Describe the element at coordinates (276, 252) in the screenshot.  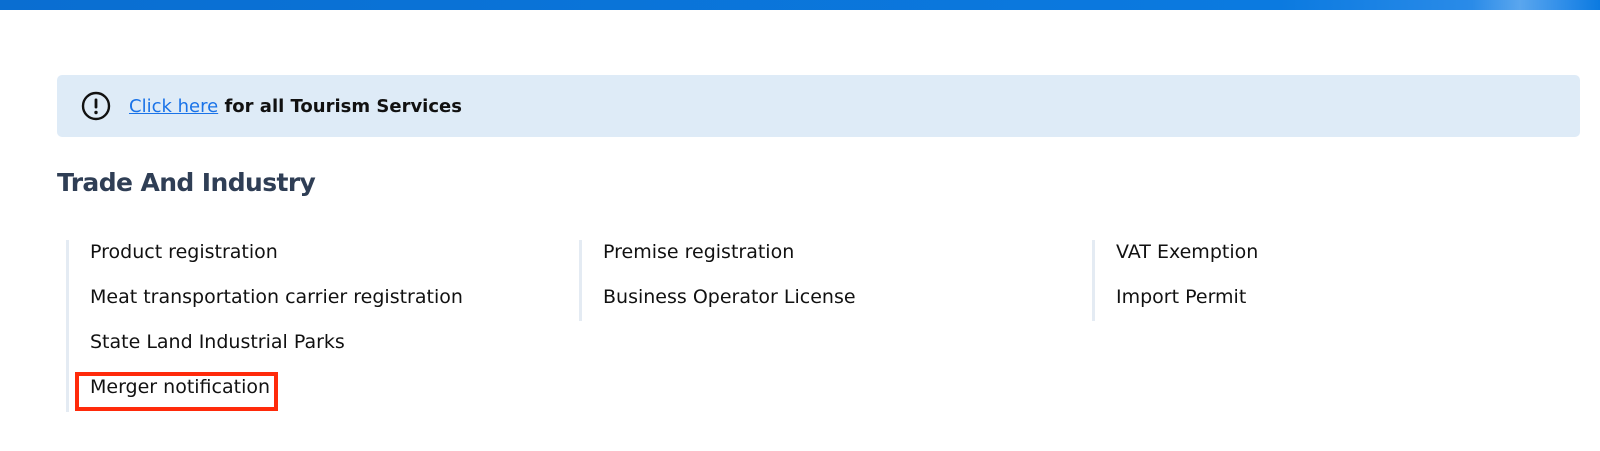
I see `service-link-product-registration: Product registration` at that location.